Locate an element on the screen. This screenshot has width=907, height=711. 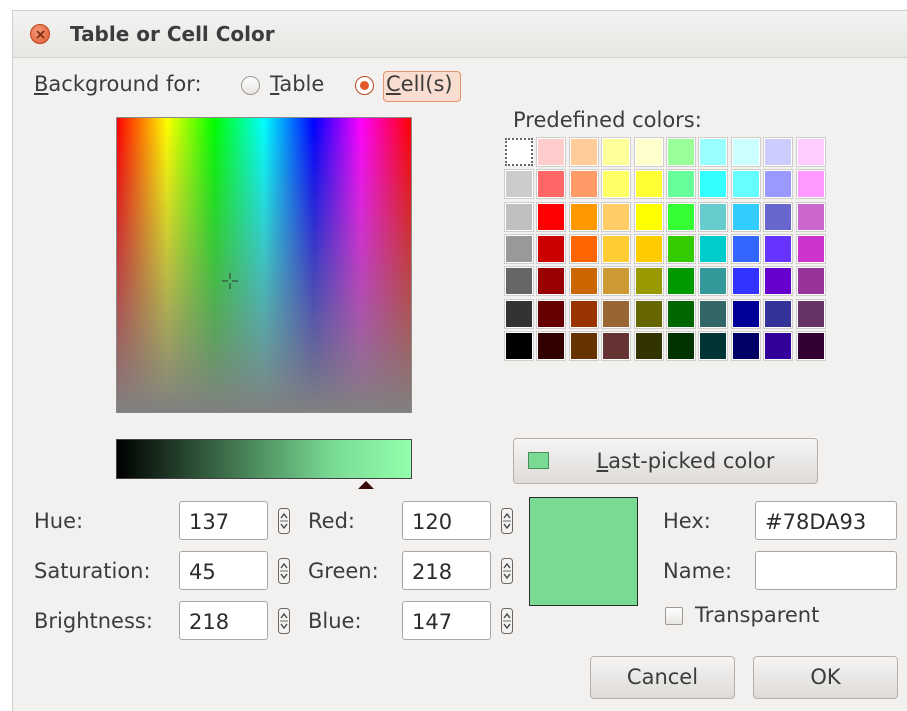
transparent-checkbox is located at coordinates (674, 616).